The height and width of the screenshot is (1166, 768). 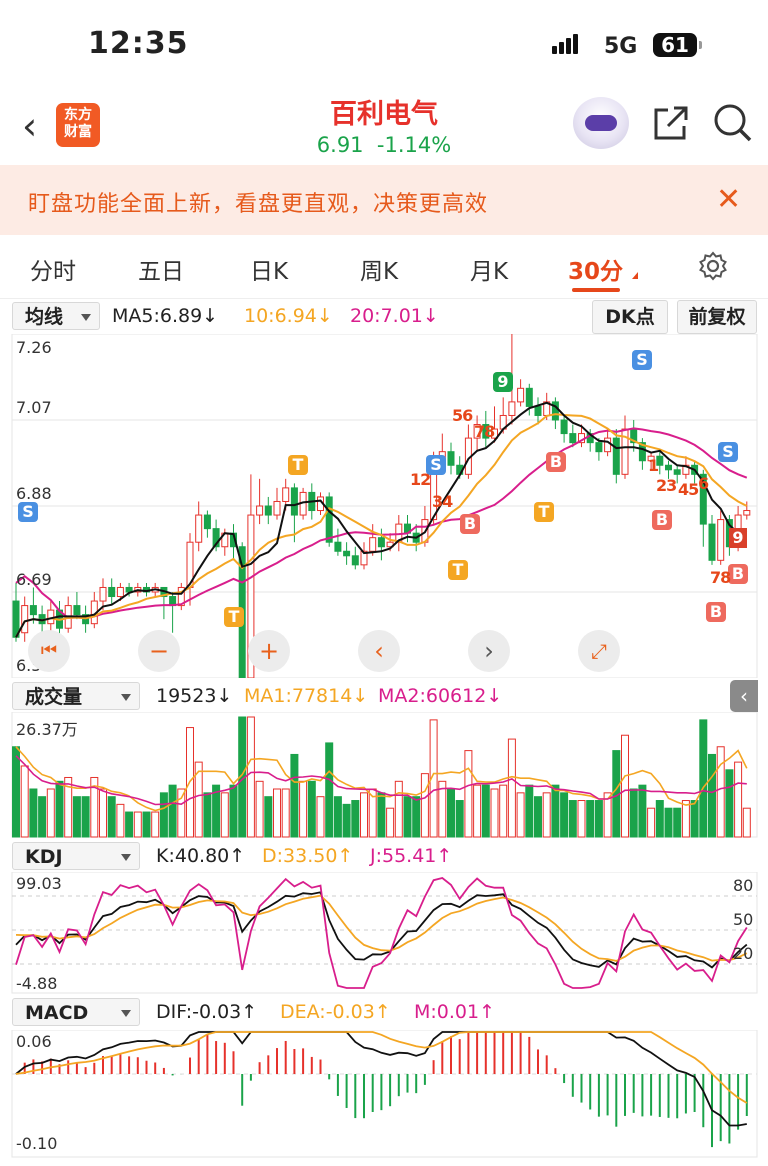 I want to click on volume-chart, so click(x=384, y=775).